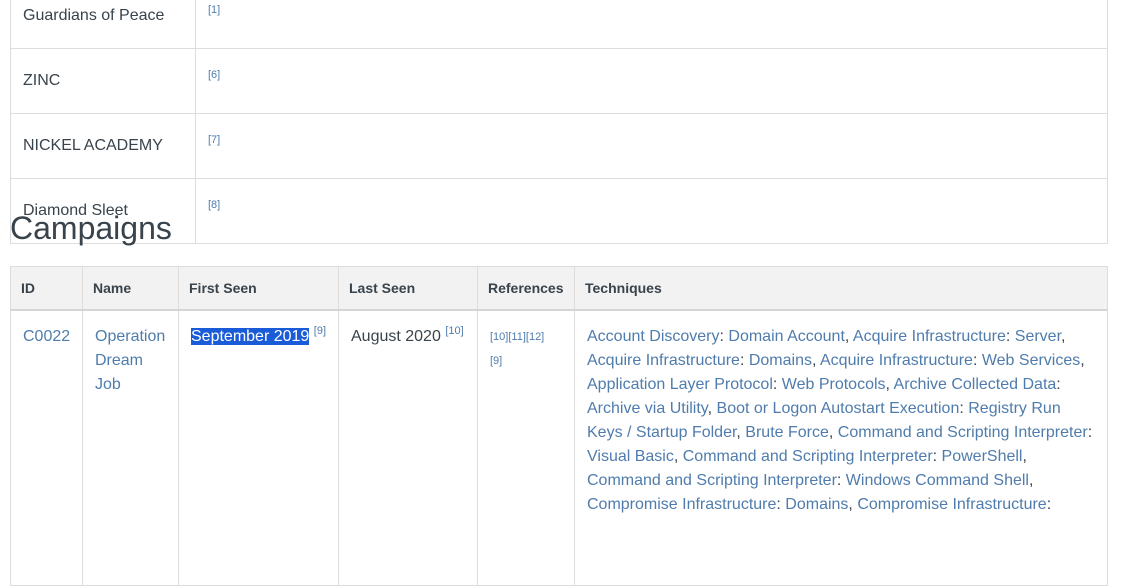 Image resolution: width=1142 pixels, height=586 pixels. I want to click on group-name: NICKEL ACADEMY, so click(103, 146).